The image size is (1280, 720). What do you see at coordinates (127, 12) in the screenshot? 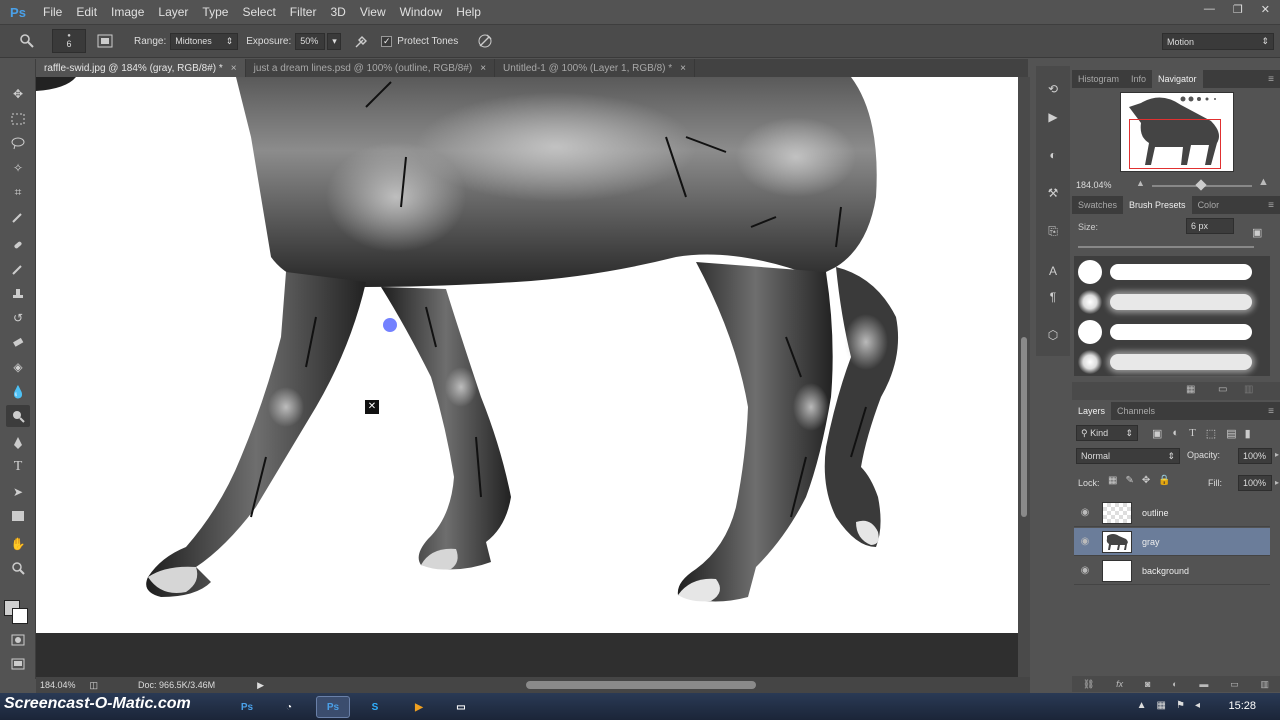
I see `menu-image: Image` at bounding box center [127, 12].